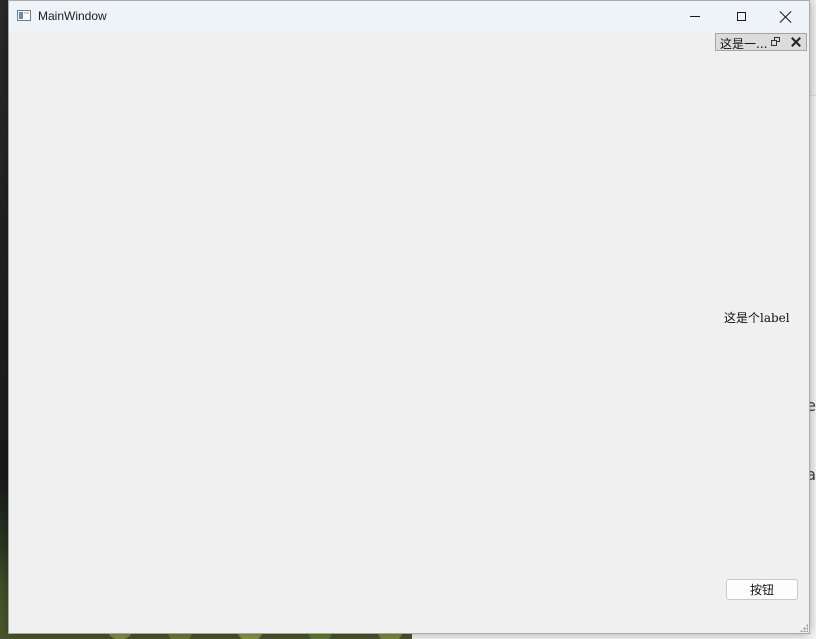 The width and height of the screenshot is (816, 639). Describe the element at coordinates (24, 15) in the screenshot. I see `app-window-icon` at that location.